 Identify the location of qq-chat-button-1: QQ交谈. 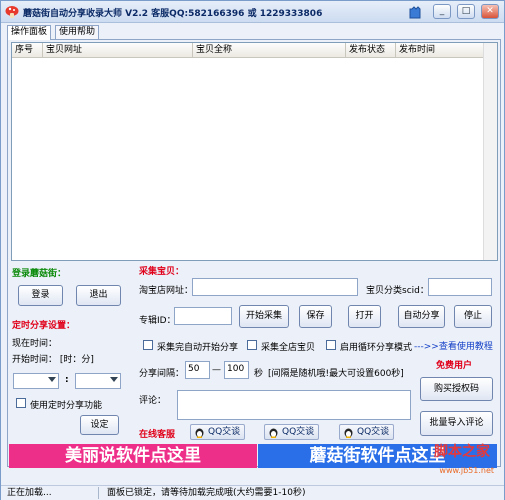
(218, 432).